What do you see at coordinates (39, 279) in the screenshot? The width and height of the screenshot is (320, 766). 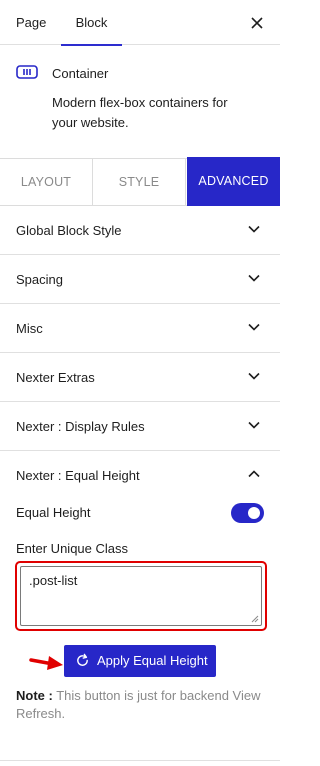 I see `panel-title: Spacing` at bounding box center [39, 279].